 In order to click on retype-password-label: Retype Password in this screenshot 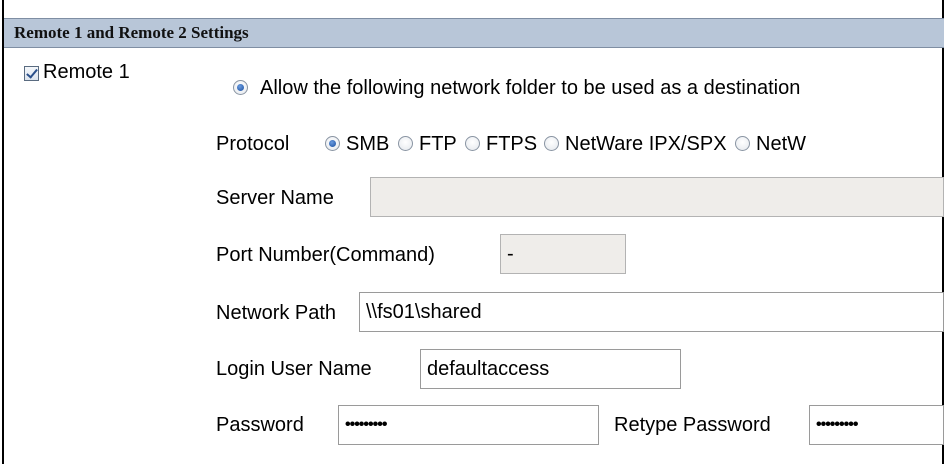, I will do `click(692, 425)`.